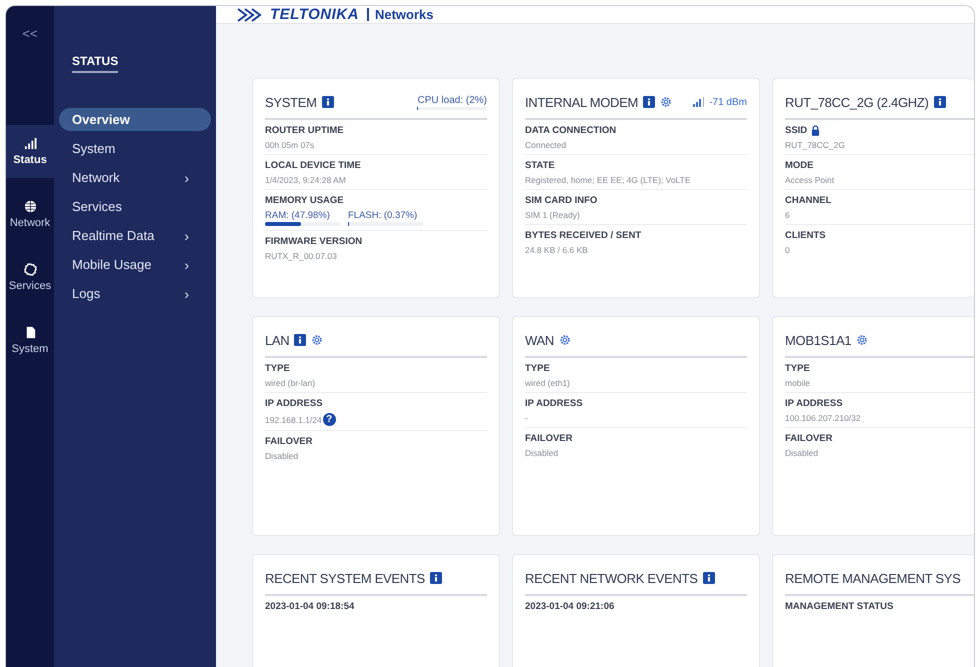 This screenshot has height=667, width=980. I want to click on nav-item: Logs ›, so click(132, 293).